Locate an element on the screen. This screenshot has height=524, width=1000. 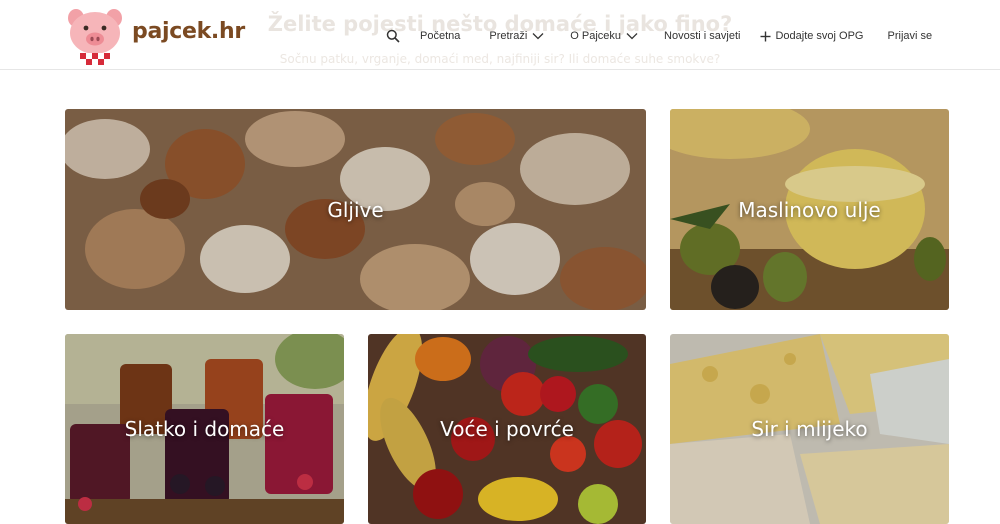
category-card-maslinovo-ulje: Maslinovo ulje is located at coordinates (809, 209).